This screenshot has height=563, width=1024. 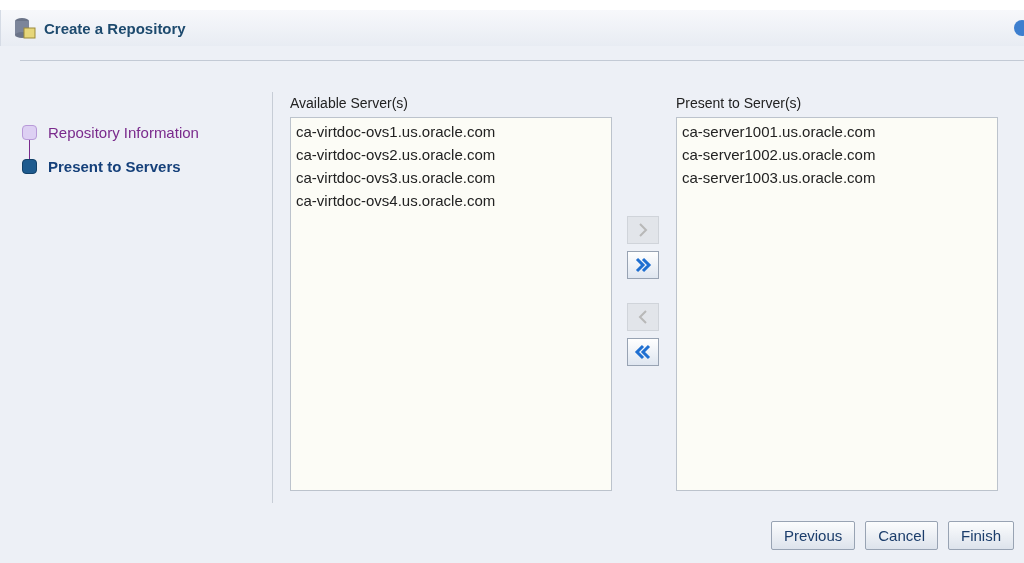 I want to click on list-item: ca-virtdoc-ovs2.us.oracle.com, so click(x=451, y=154).